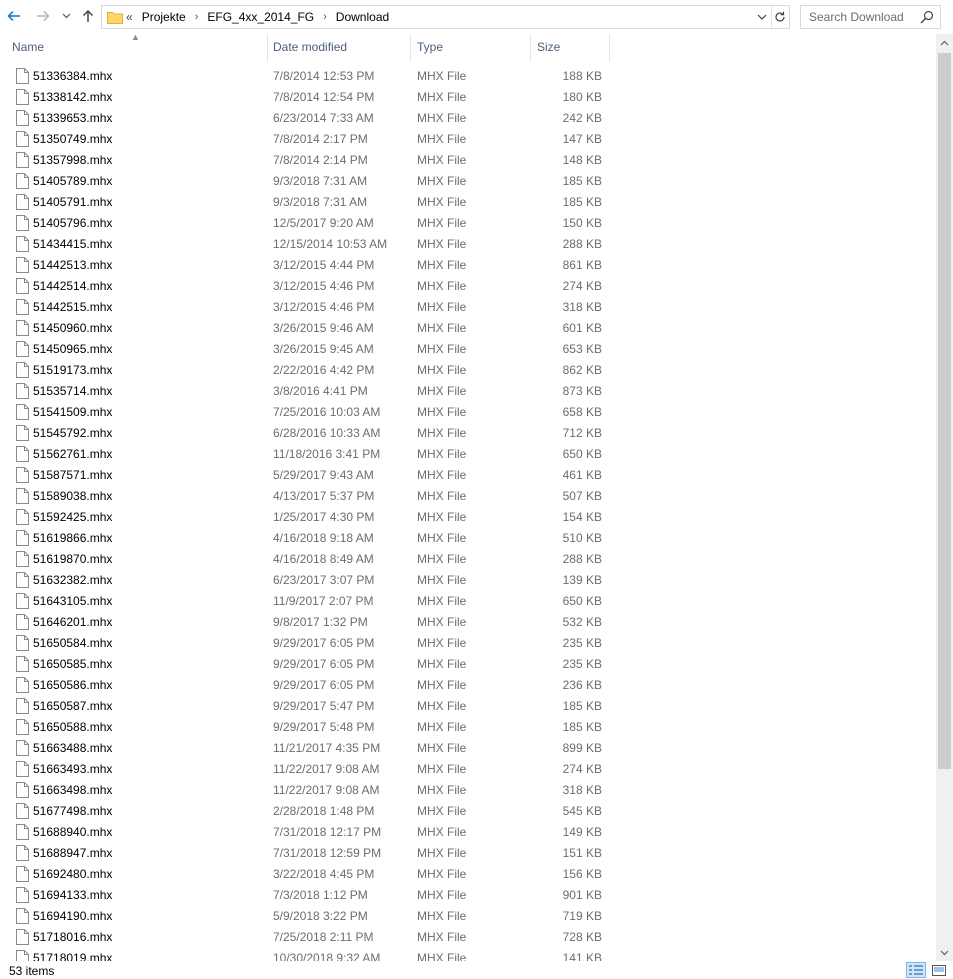 This screenshot has height=979, width=953. I want to click on file-name: 51545792.mhx, so click(72, 433).